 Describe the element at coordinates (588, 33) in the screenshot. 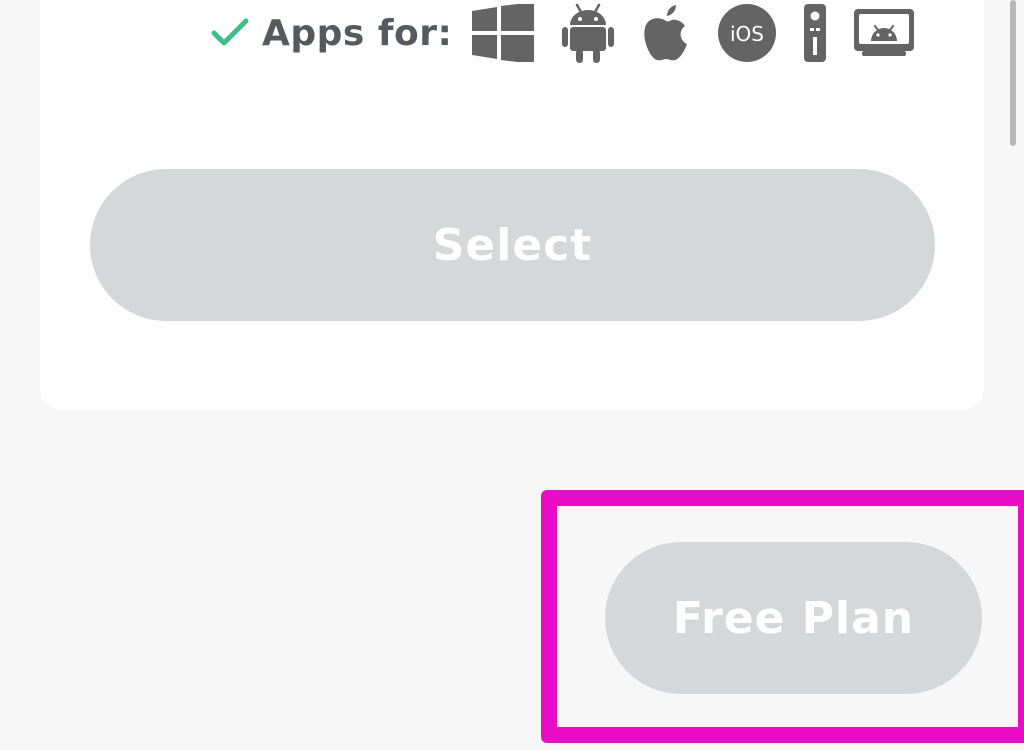

I see `android-icon` at that location.